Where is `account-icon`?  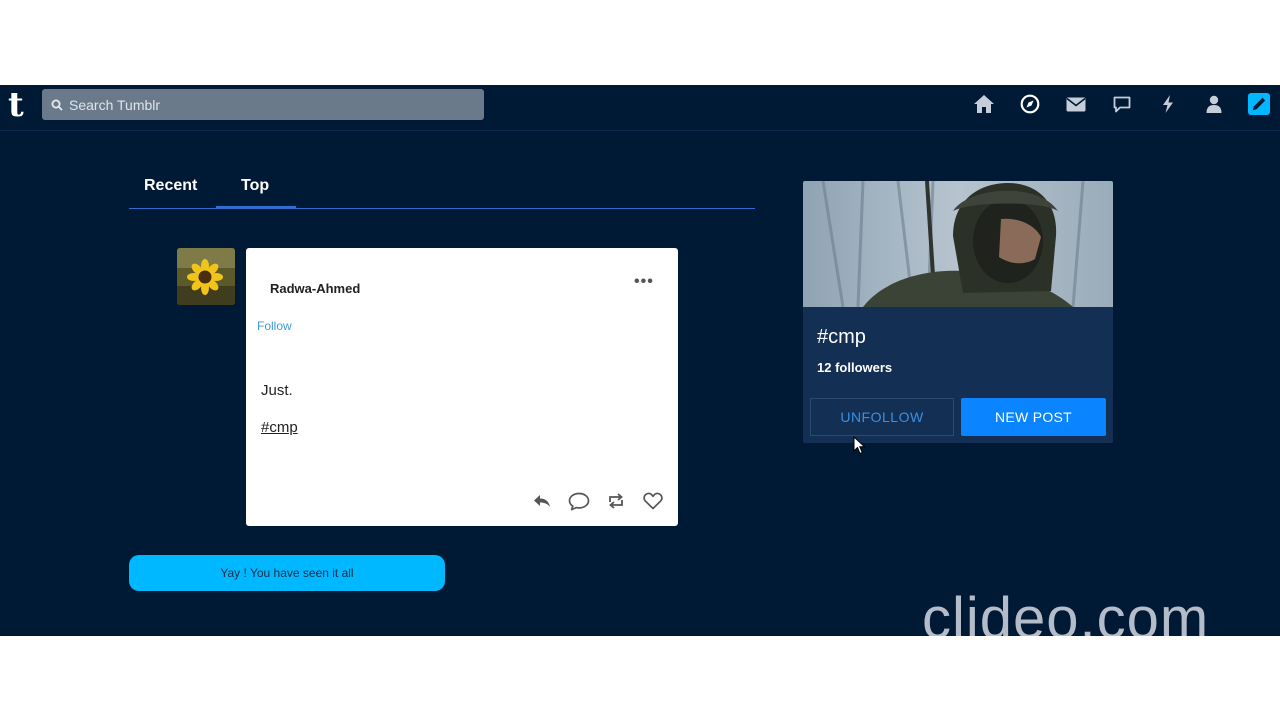
account-icon is located at coordinates (1214, 104).